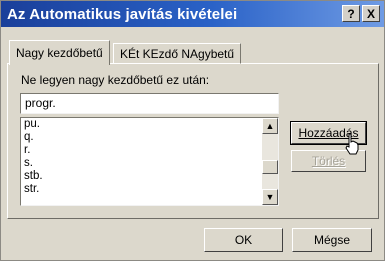  I want to click on cancel-button-label: Mégse, so click(332, 240).